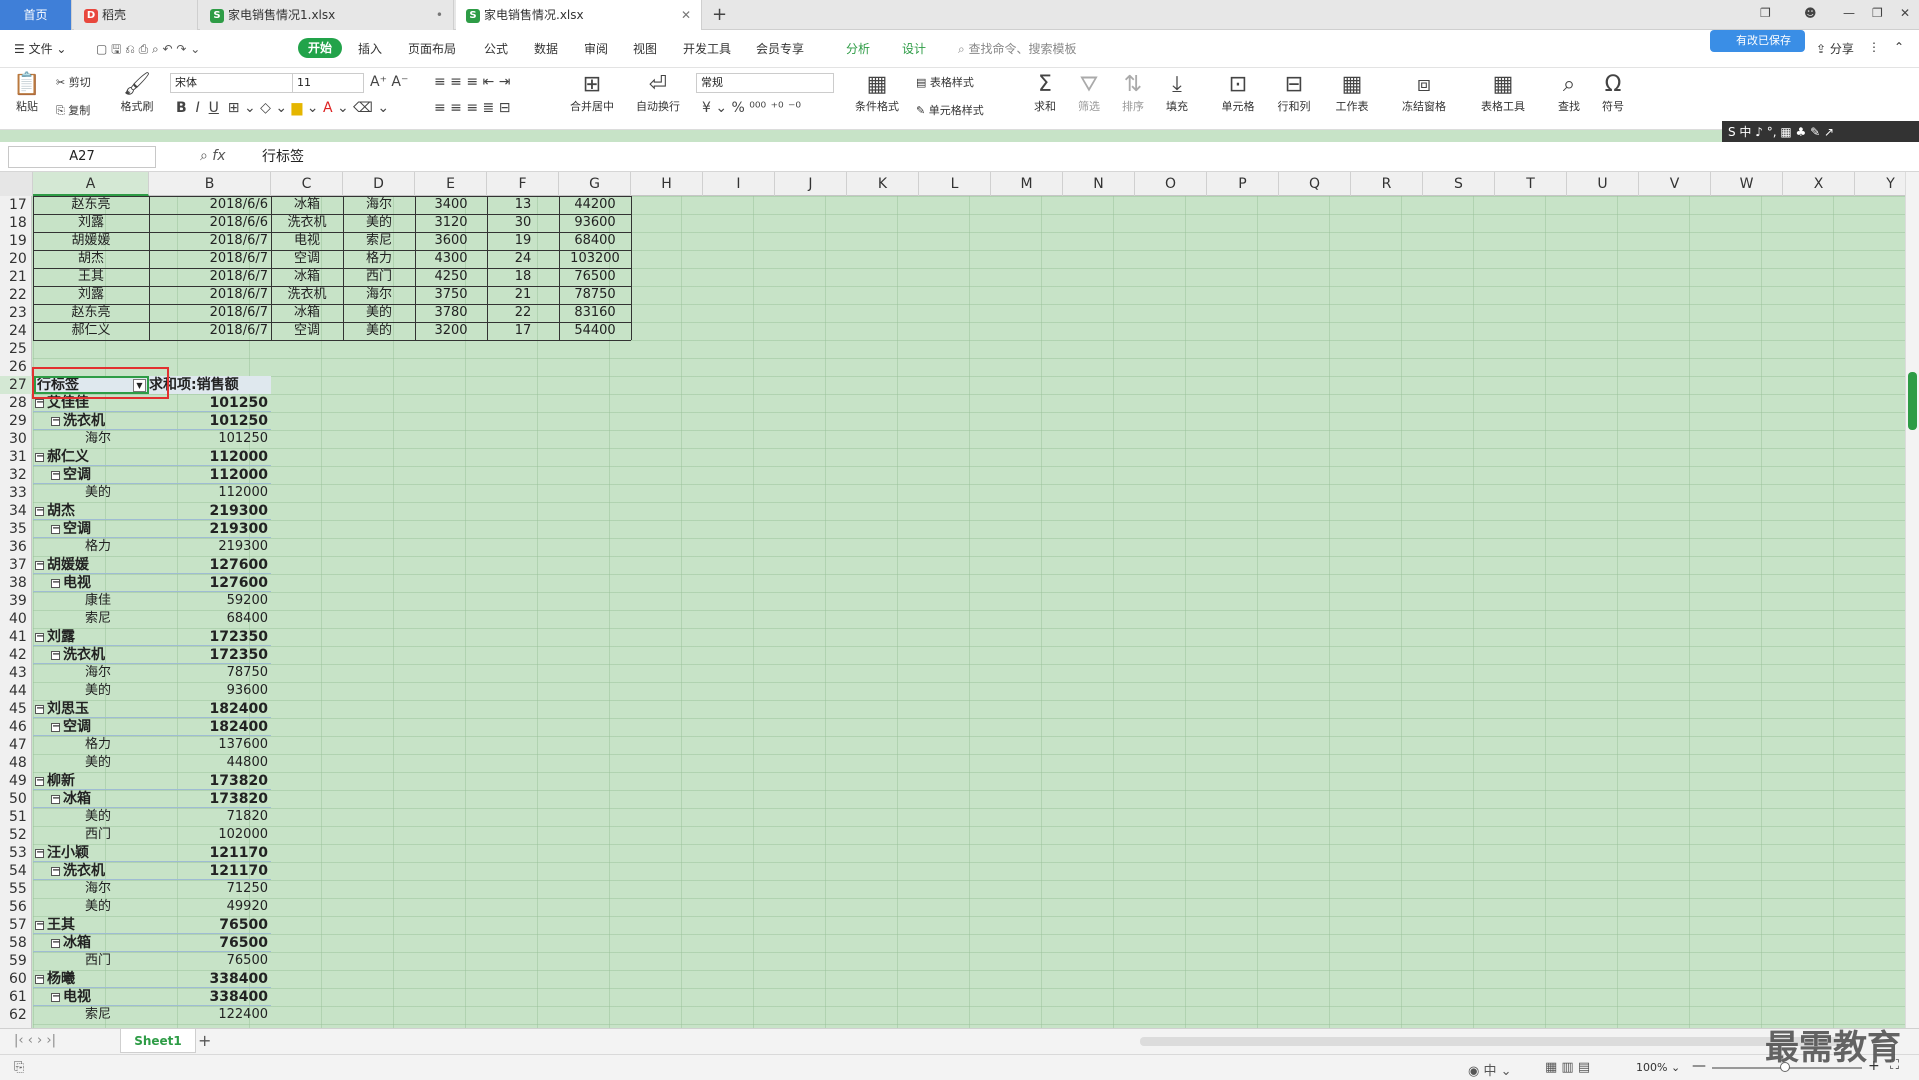  I want to click on pivot-row-value: 127600, so click(210, 583).